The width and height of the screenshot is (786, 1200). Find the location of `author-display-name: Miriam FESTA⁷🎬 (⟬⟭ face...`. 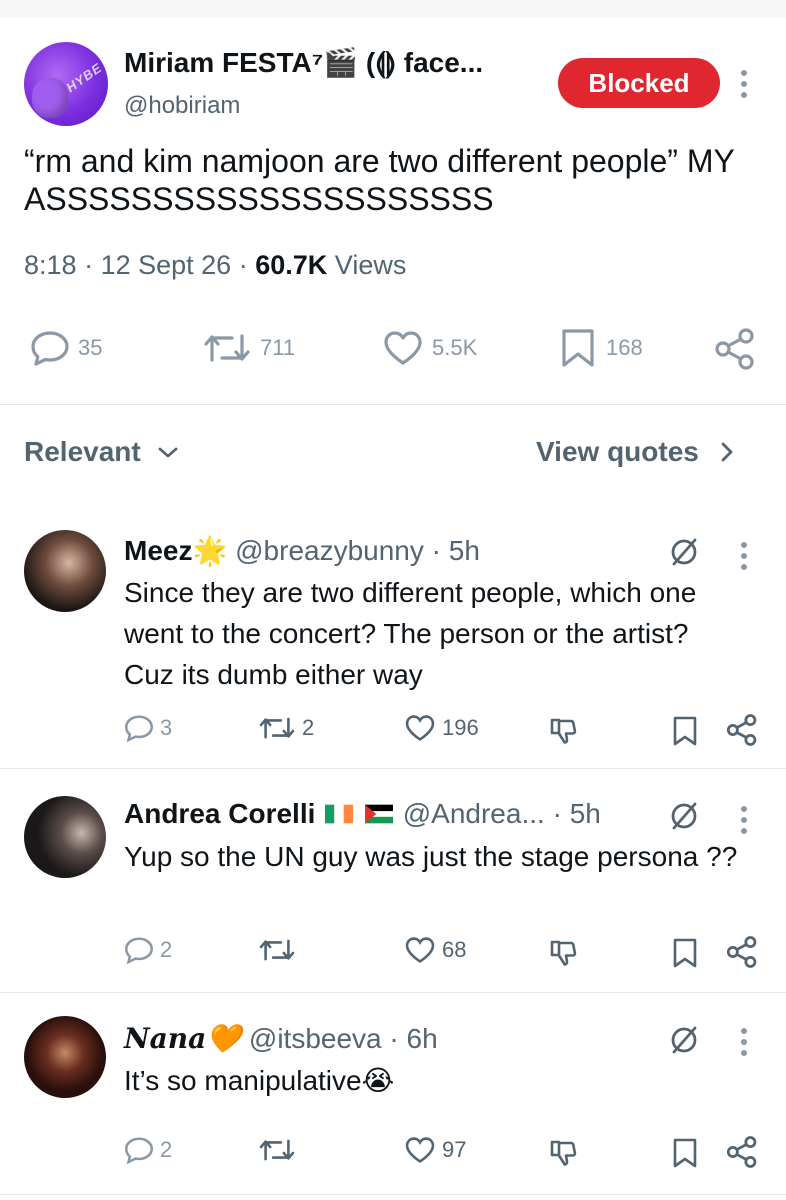

author-display-name: Miriam FESTA⁷🎬 (⟬⟭ face... is located at coordinates (303, 63).